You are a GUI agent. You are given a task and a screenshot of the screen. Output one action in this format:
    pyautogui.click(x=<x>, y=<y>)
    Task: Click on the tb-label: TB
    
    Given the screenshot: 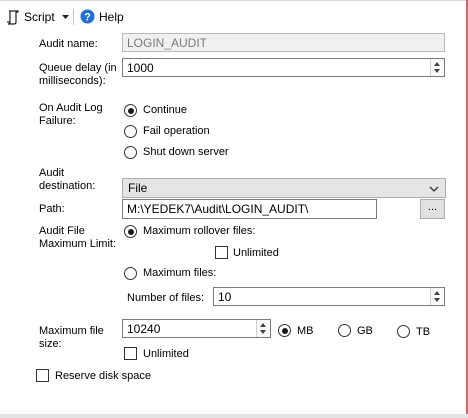 What is the action you would take?
    pyautogui.click(x=423, y=332)
    